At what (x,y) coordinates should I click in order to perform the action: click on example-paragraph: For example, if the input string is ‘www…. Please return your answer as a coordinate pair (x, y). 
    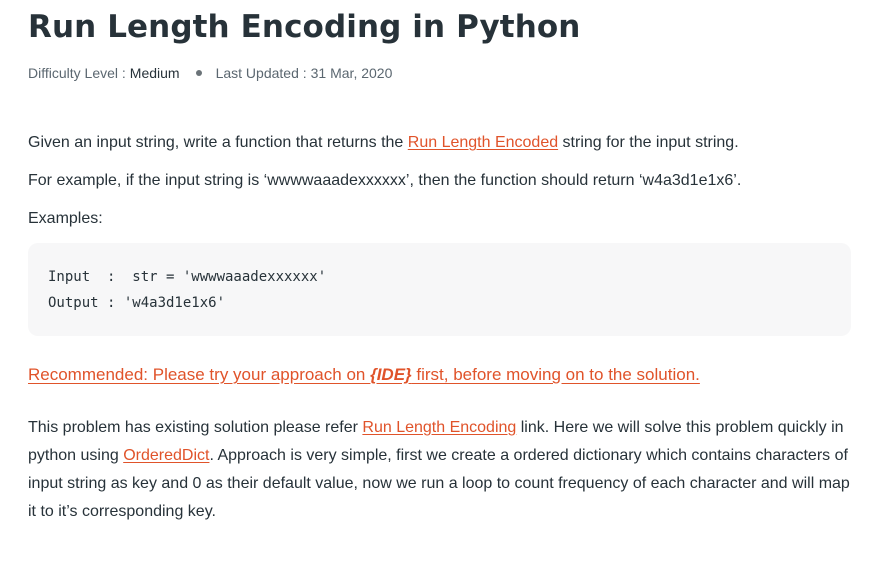
    Looking at the image, I should click on (385, 180).